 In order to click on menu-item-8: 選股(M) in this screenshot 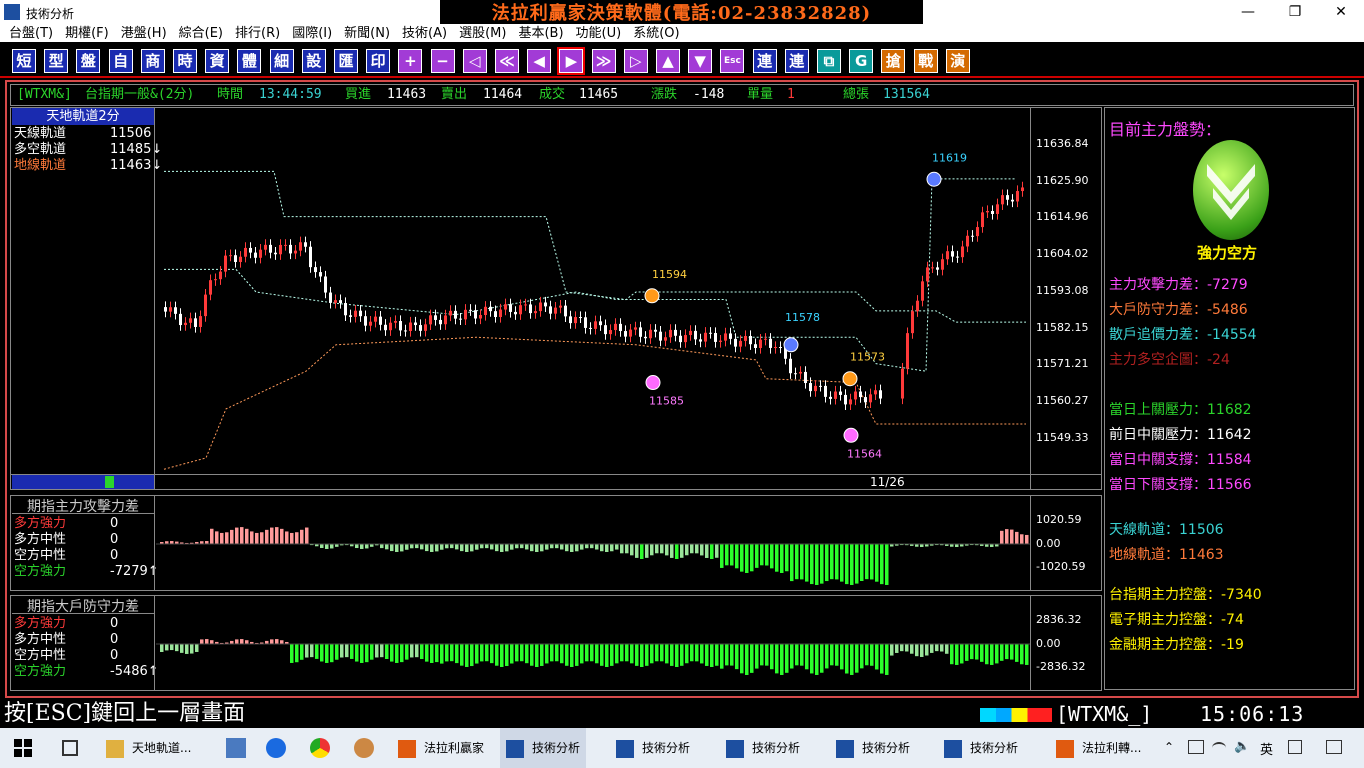, I will do `click(482, 33)`.